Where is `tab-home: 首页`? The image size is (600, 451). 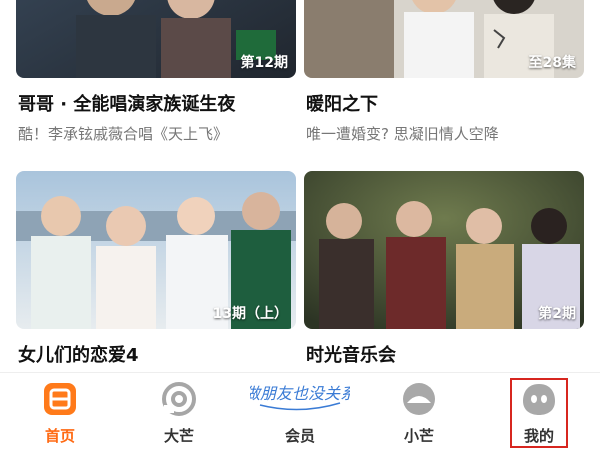
tab-home: 首页 is located at coordinates (60, 412).